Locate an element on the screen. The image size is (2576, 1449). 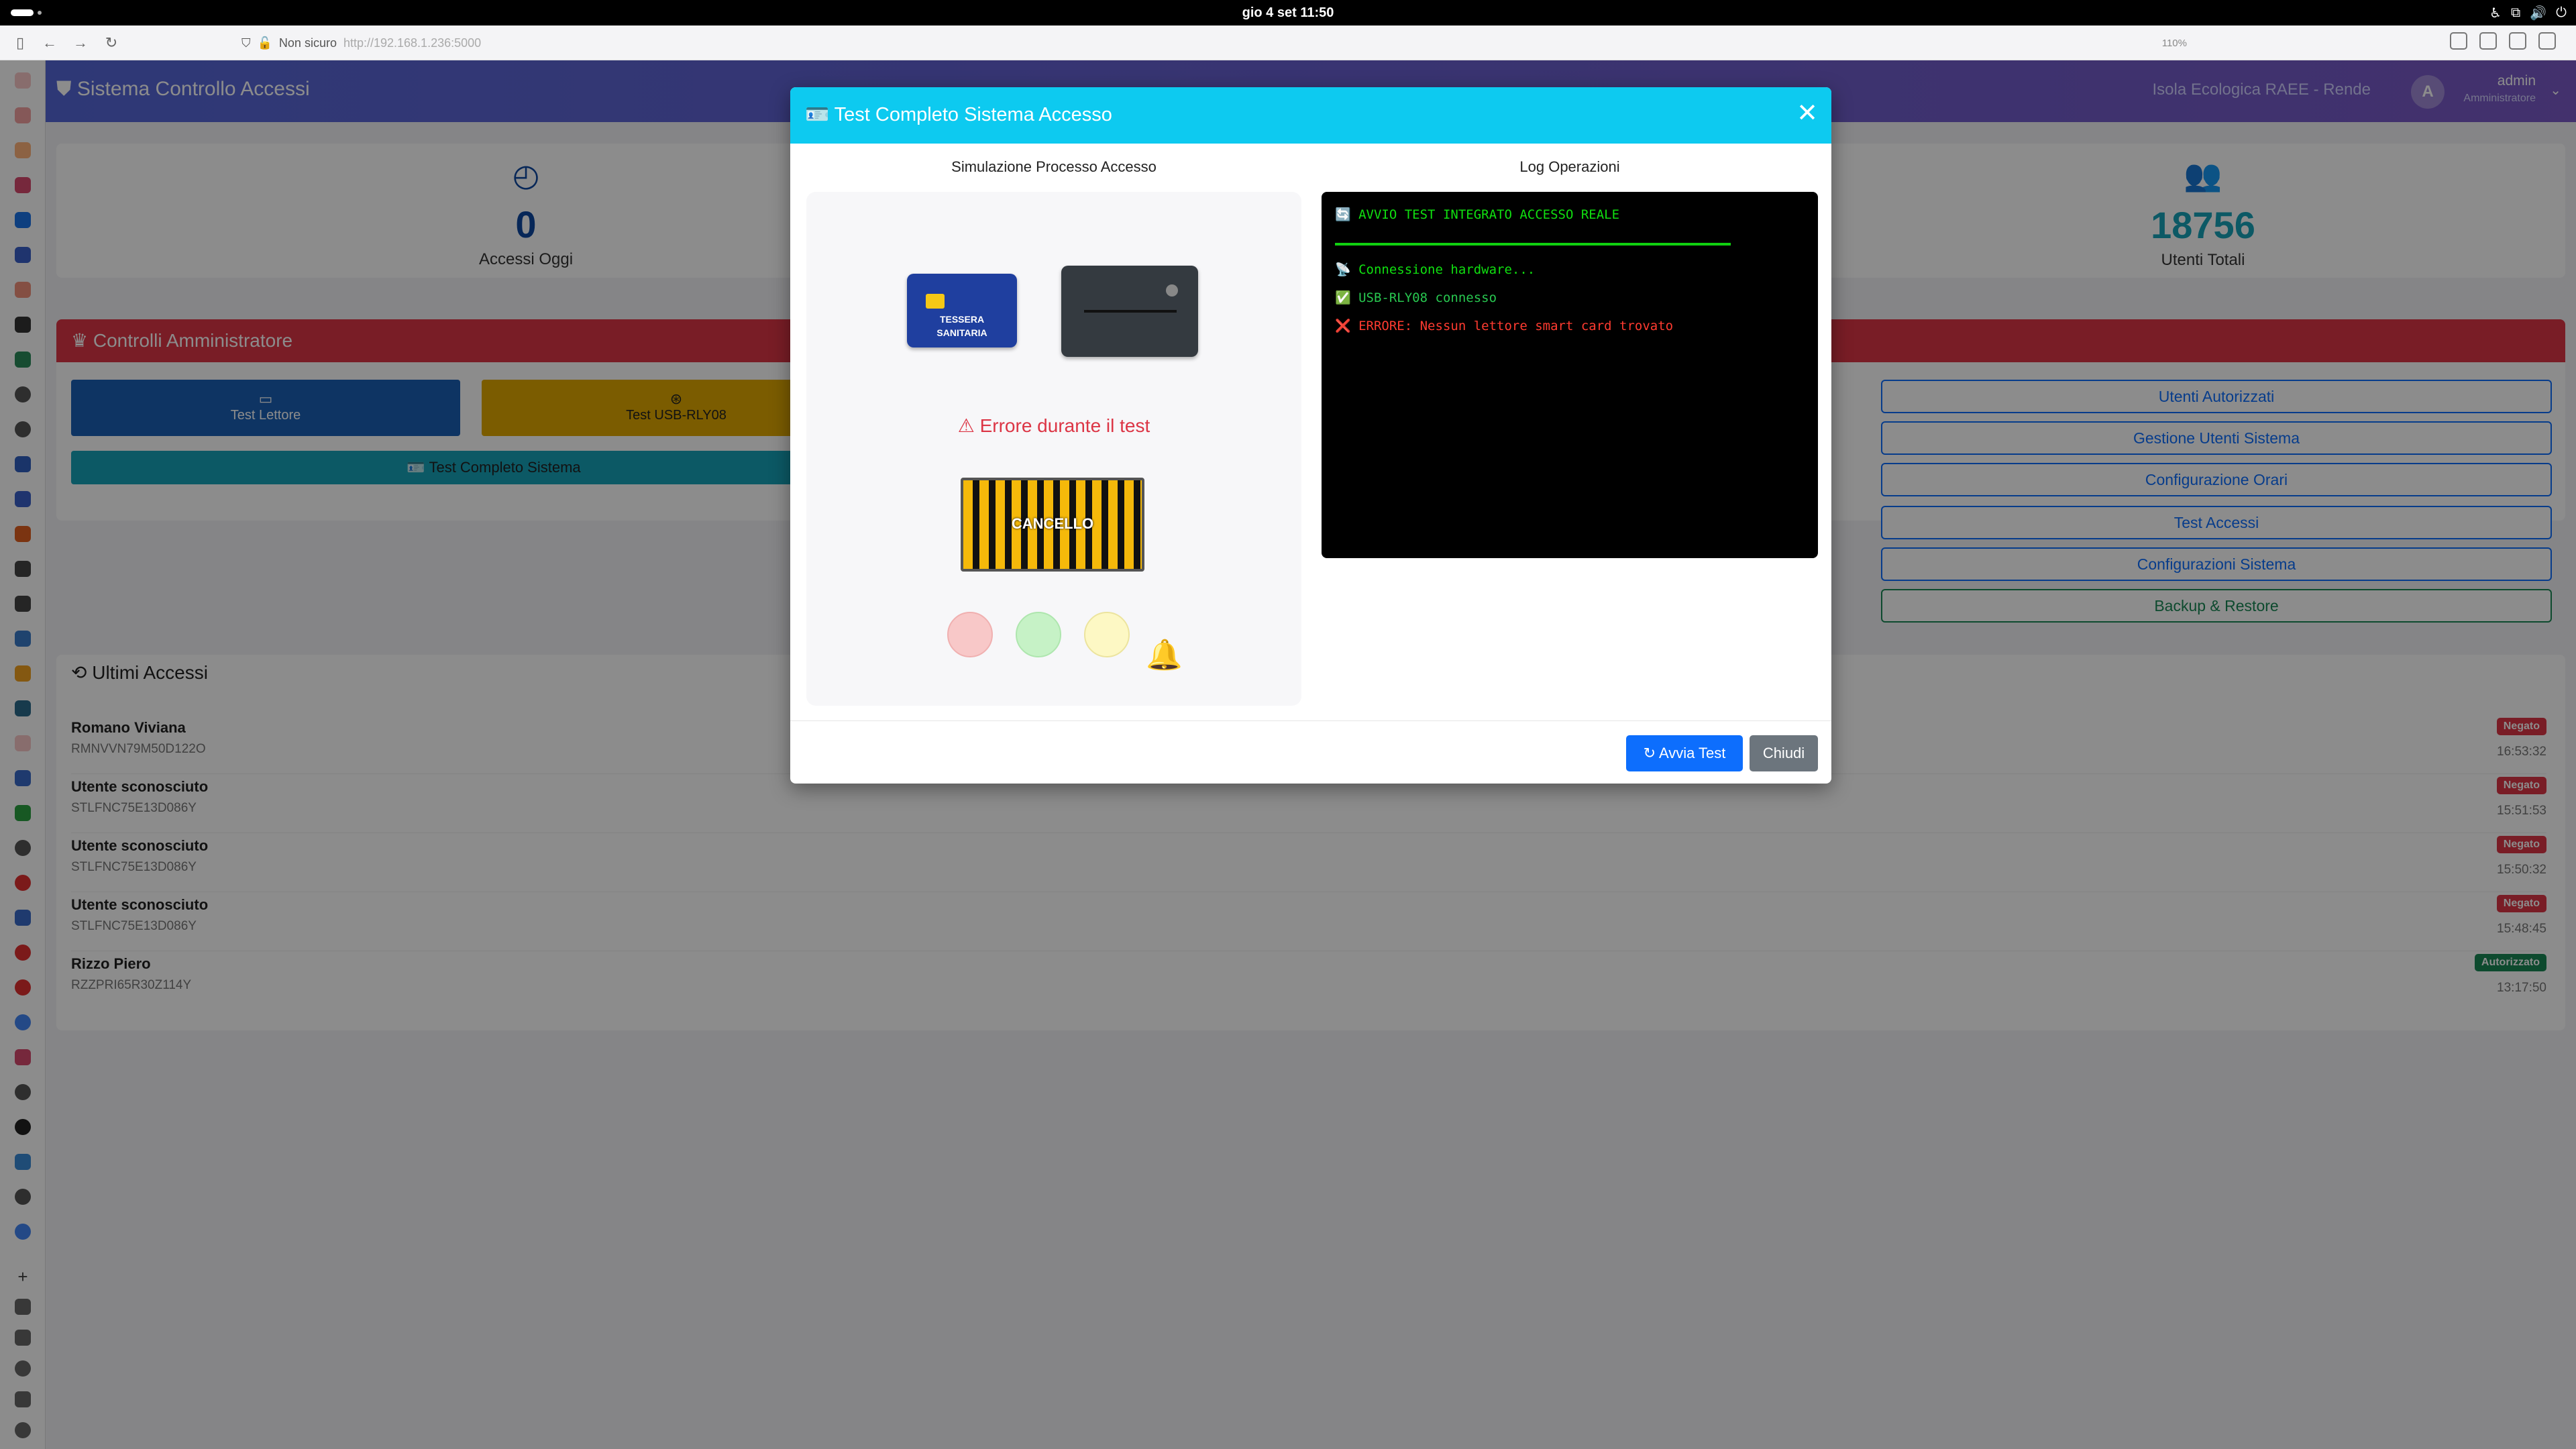
forward-icon: → is located at coordinates (80, 43).